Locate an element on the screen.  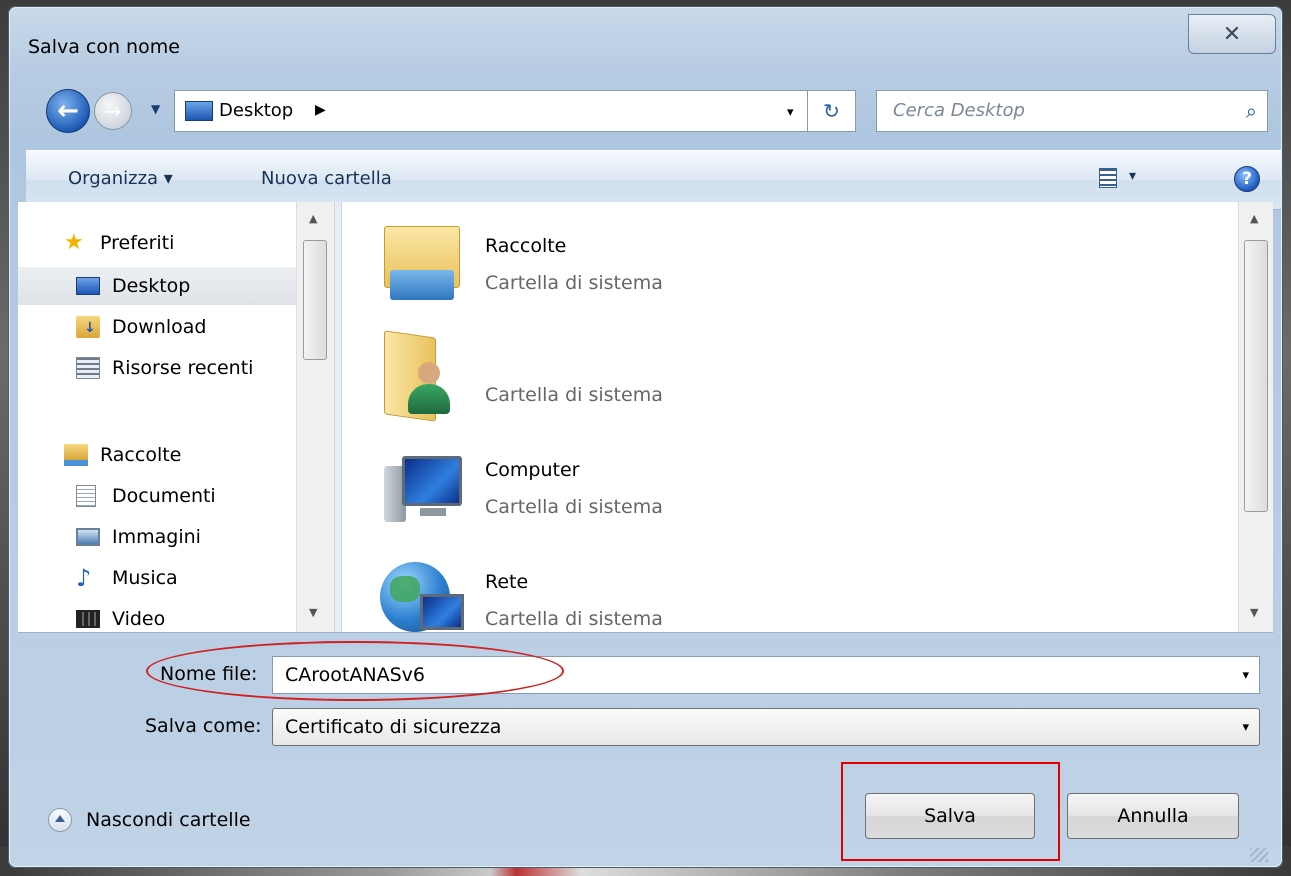
command-toolbar: Organizza ▾ Nuova cartella ▾ ? is located at coordinates (653, 180).